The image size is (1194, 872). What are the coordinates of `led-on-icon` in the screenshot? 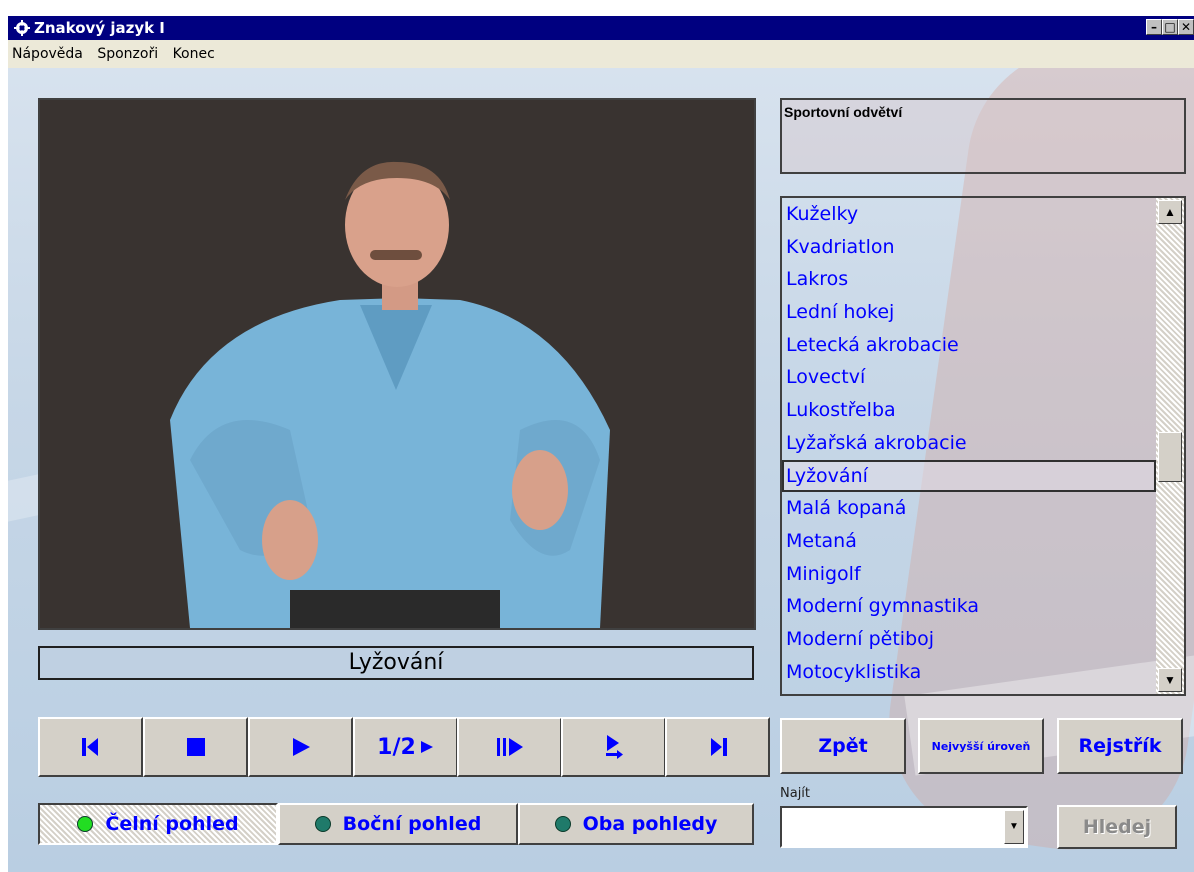 It's located at (85, 824).